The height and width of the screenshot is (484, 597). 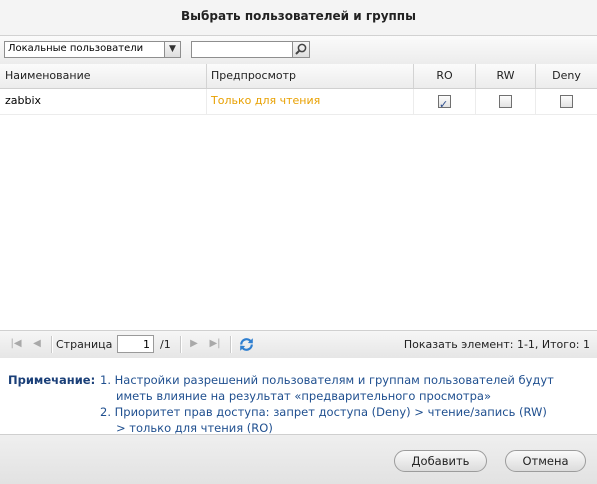 What do you see at coordinates (84, 344) in the screenshot?
I see `page-label: Страница` at bounding box center [84, 344].